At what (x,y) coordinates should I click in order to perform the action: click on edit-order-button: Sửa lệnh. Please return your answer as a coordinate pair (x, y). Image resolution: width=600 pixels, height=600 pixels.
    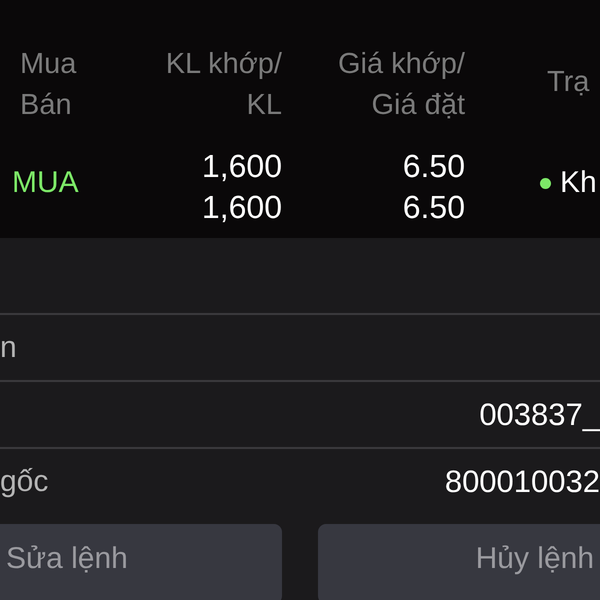
    Looking at the image, I should click on (141, 562).